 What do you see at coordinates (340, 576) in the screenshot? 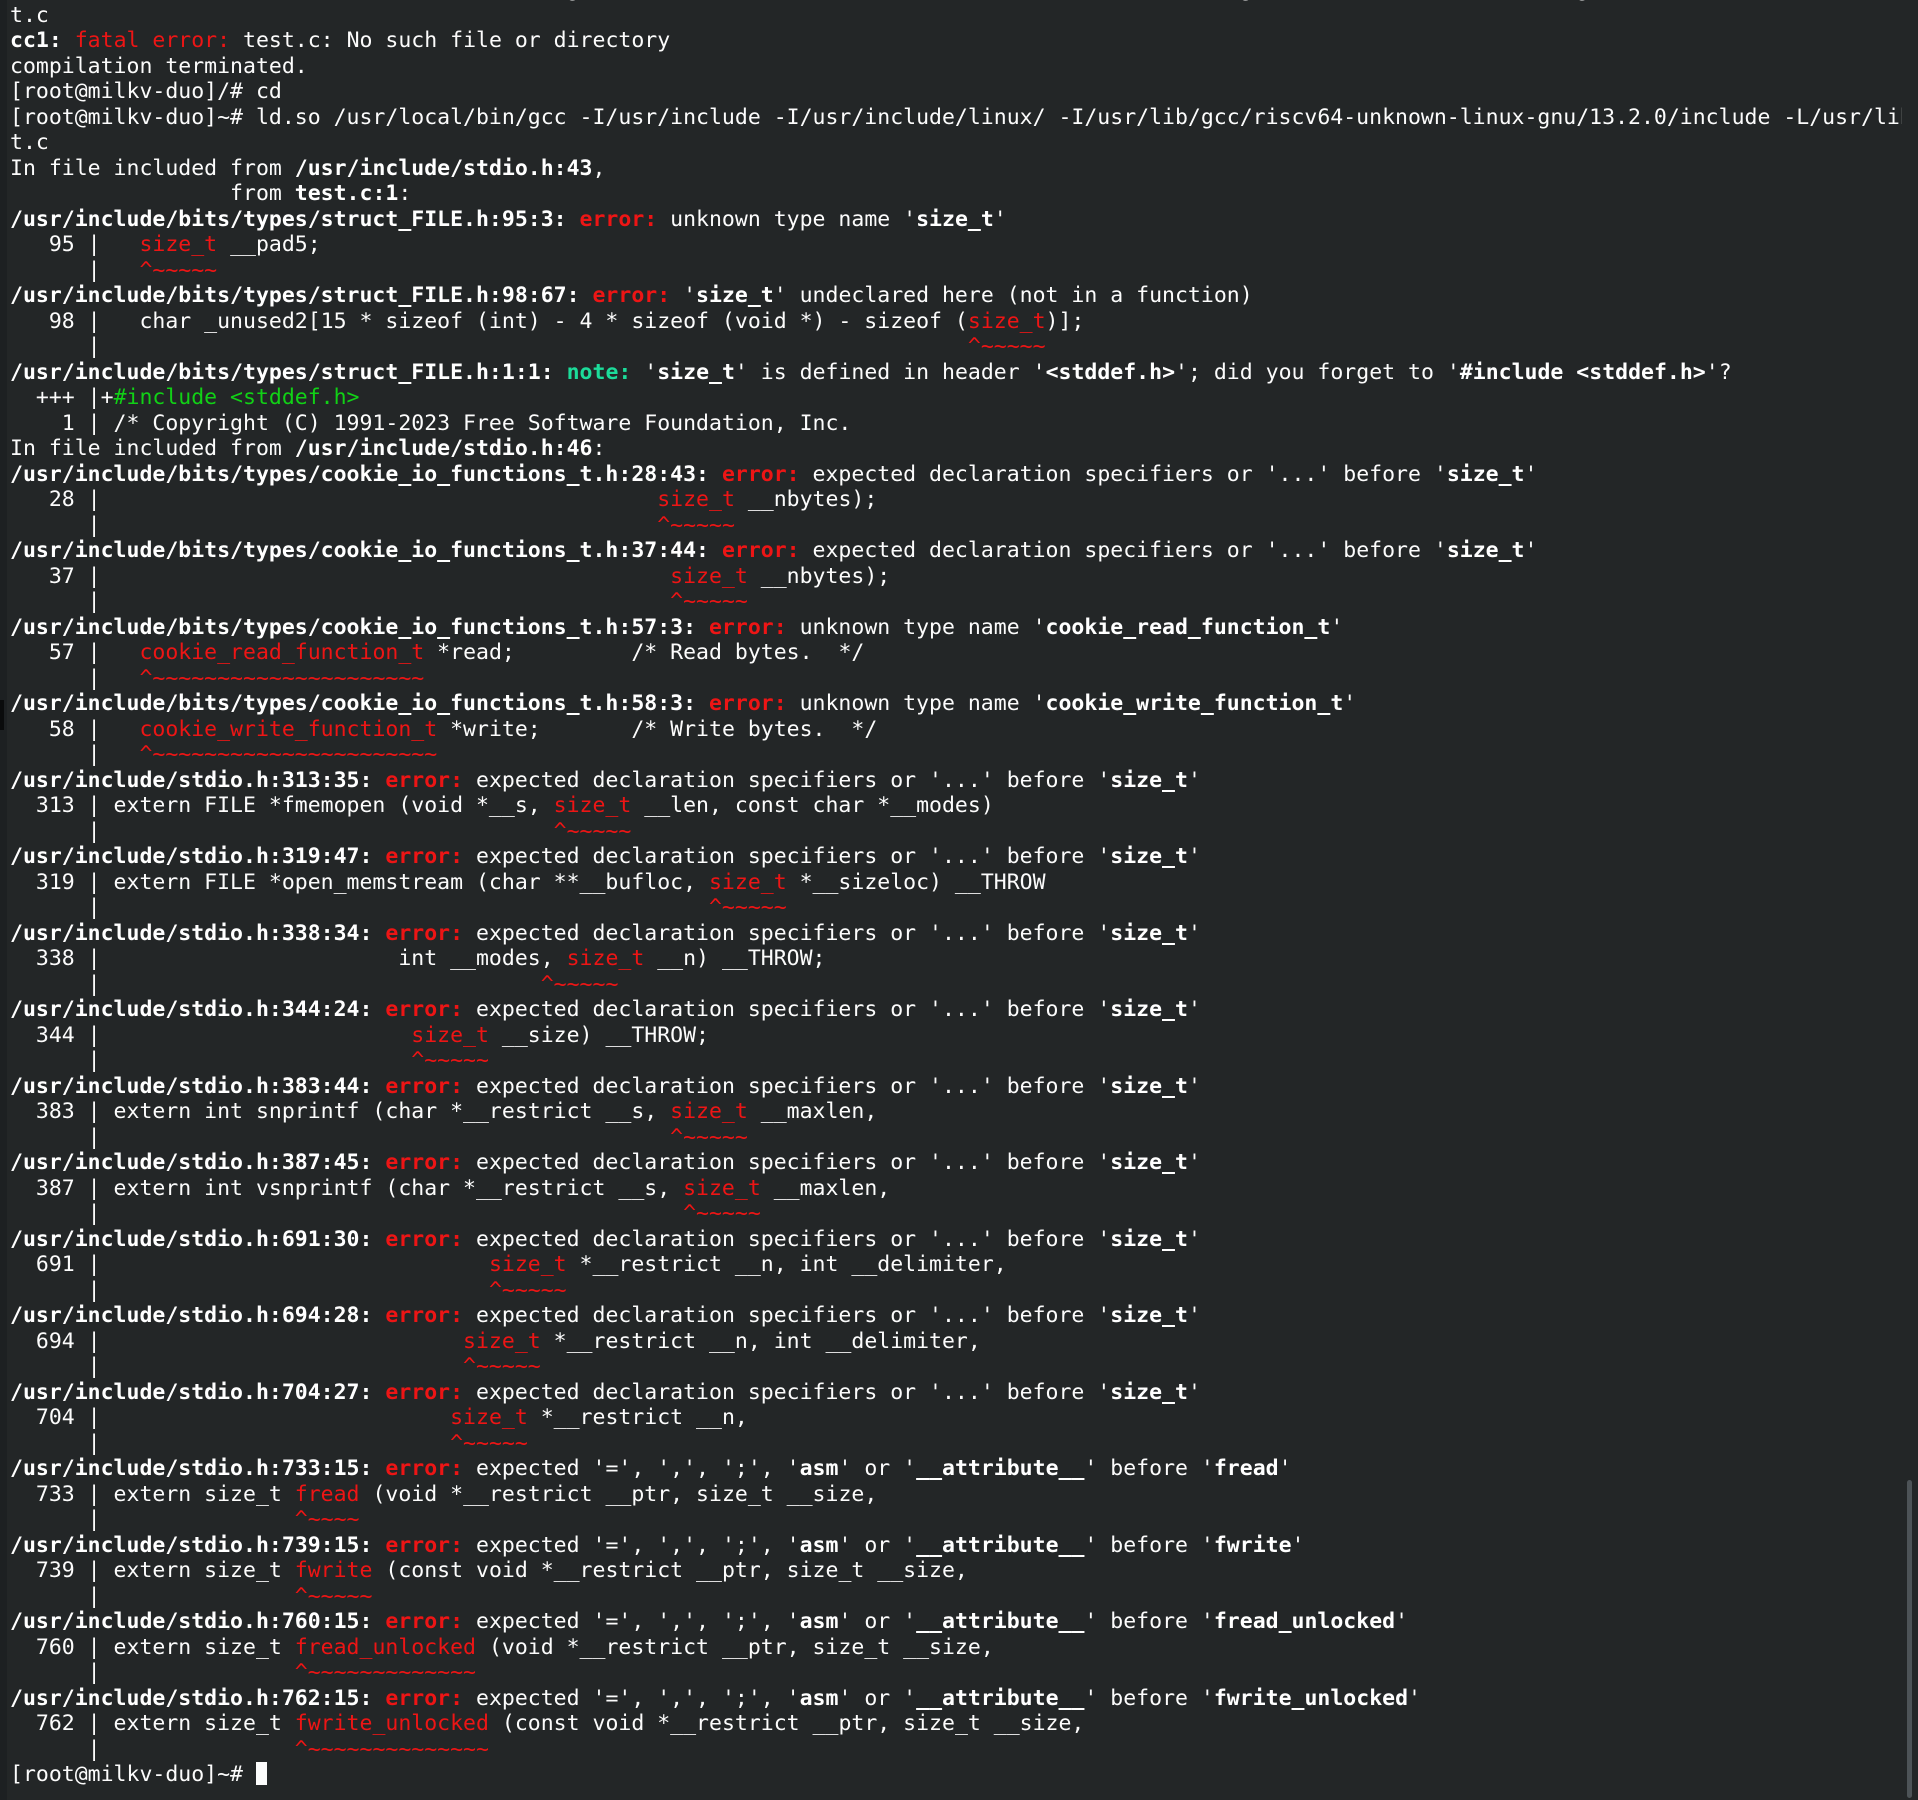
I see `terminal-text-segment: 37 |` at bounding box center [340, 576].